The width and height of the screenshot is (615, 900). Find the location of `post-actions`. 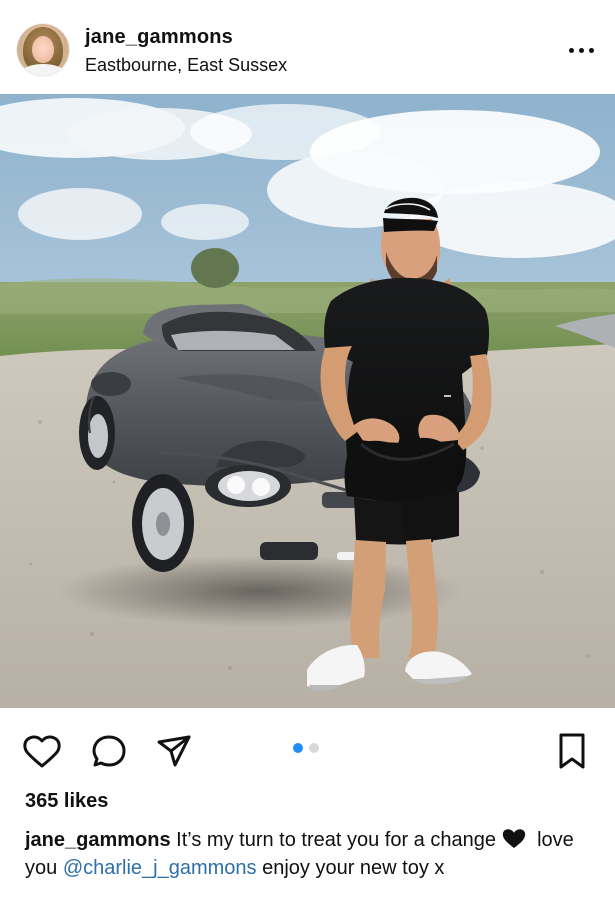

post-actions is located at coordinates (307, 747).